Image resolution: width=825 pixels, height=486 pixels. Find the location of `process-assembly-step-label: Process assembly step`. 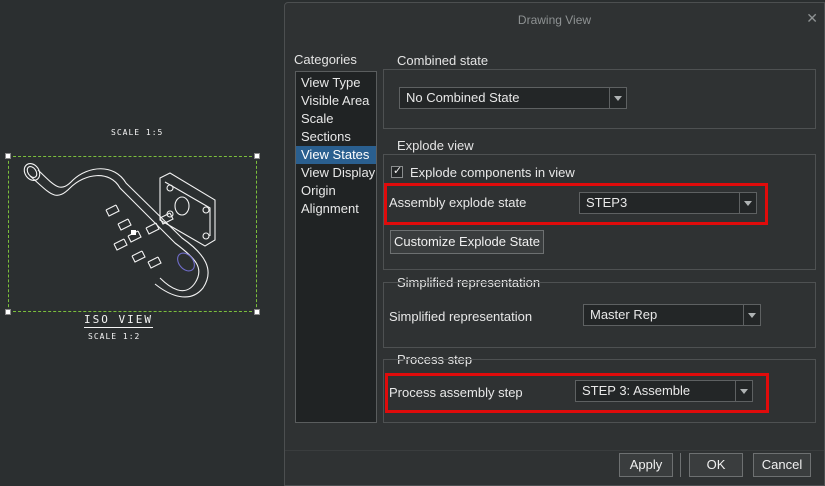

process-assembly-step-label: Process assembly step is located at coordinates (456, 392).